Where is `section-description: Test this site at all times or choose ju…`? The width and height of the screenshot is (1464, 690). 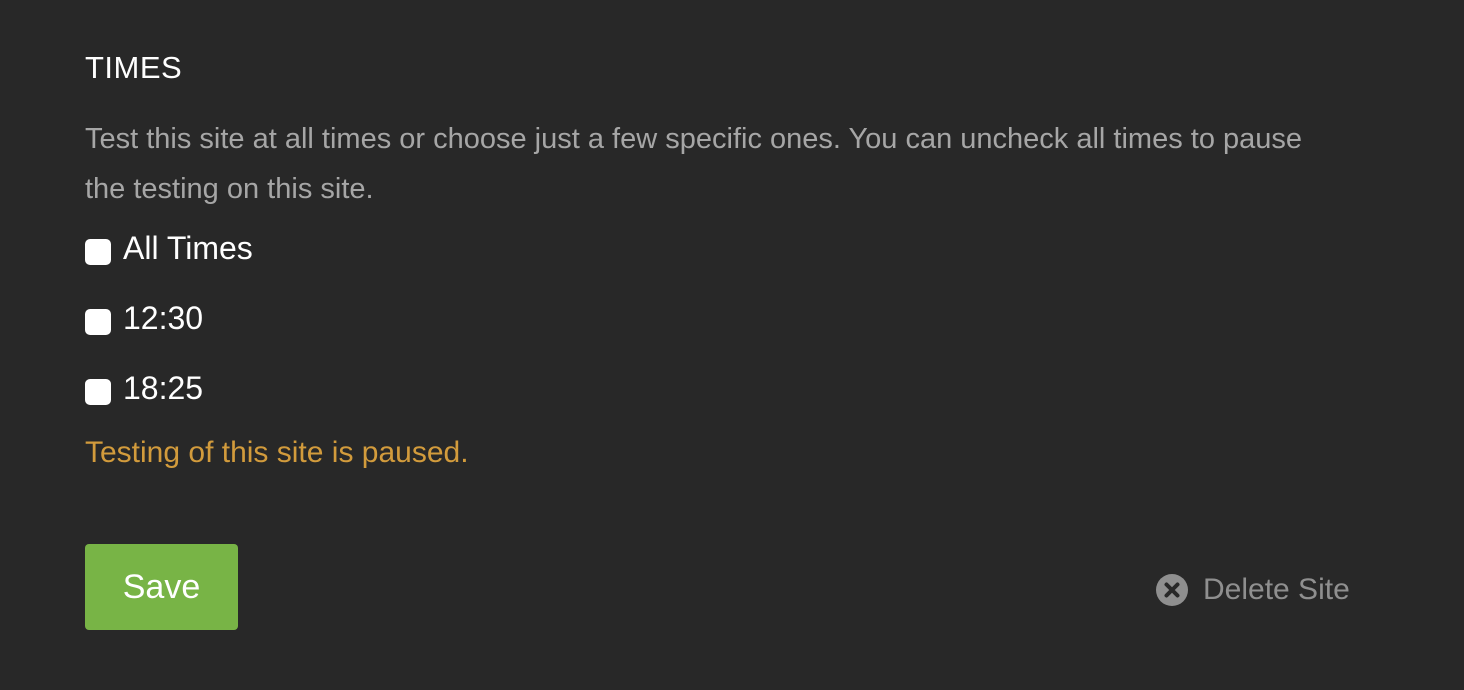
section-description: Test this site at all times or choose ju… is located at coordinates (694, 164).